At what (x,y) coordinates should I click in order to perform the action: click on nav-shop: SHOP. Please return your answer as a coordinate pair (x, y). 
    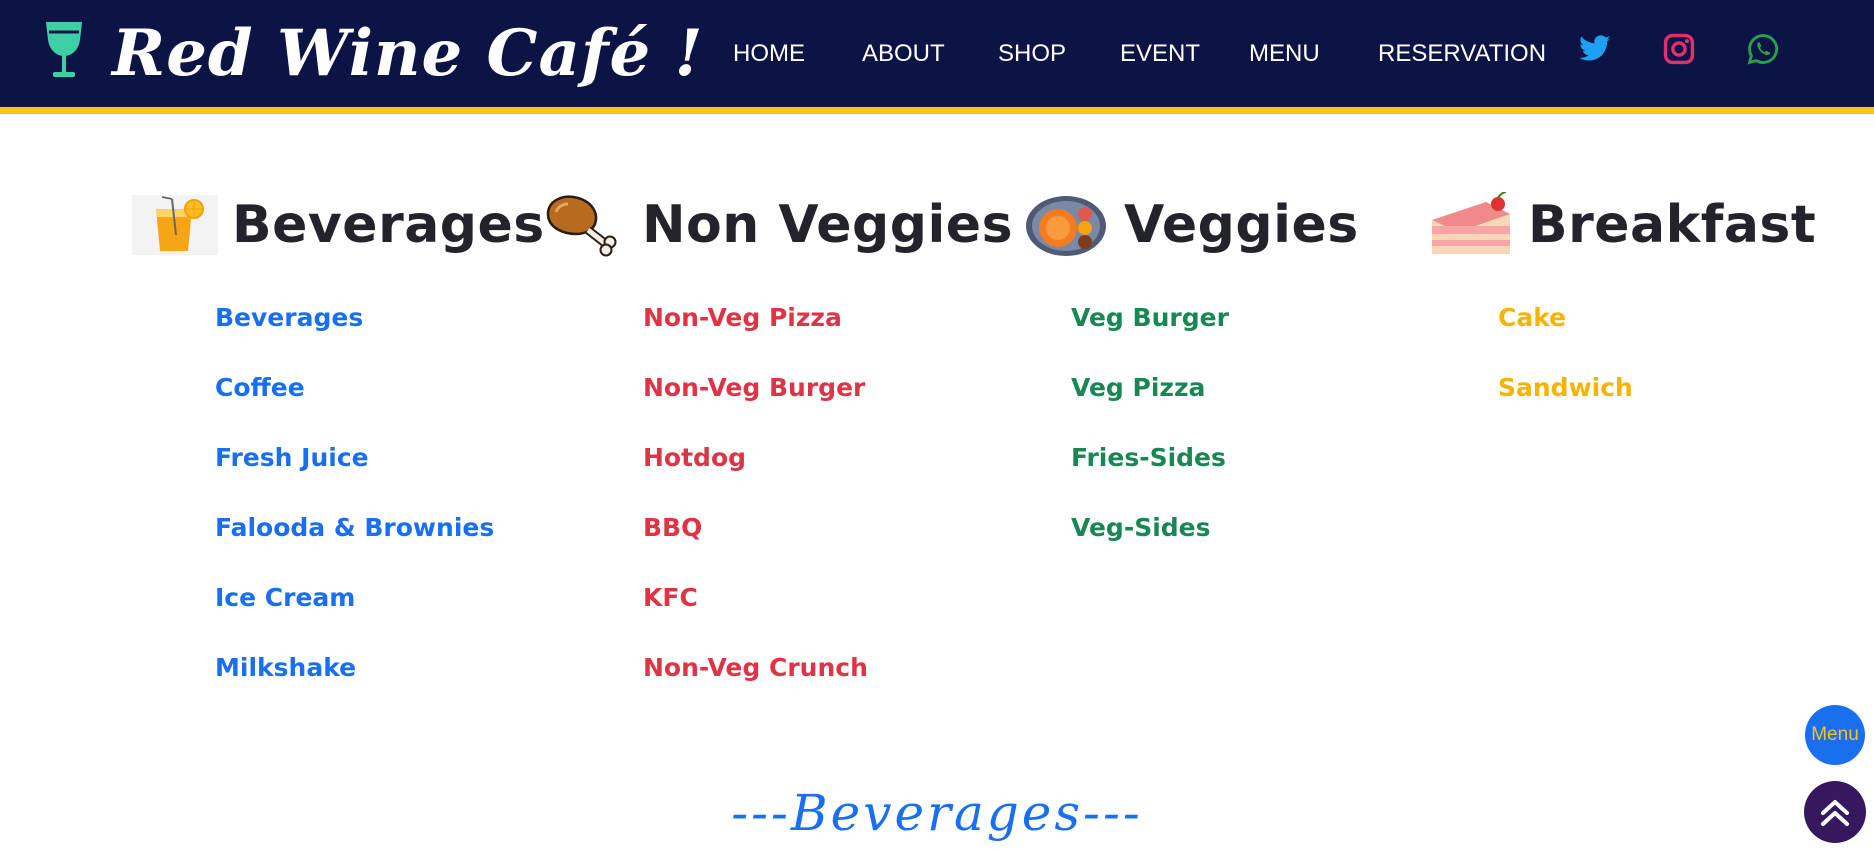
    Looking at the image, I should click on (1032, 54).